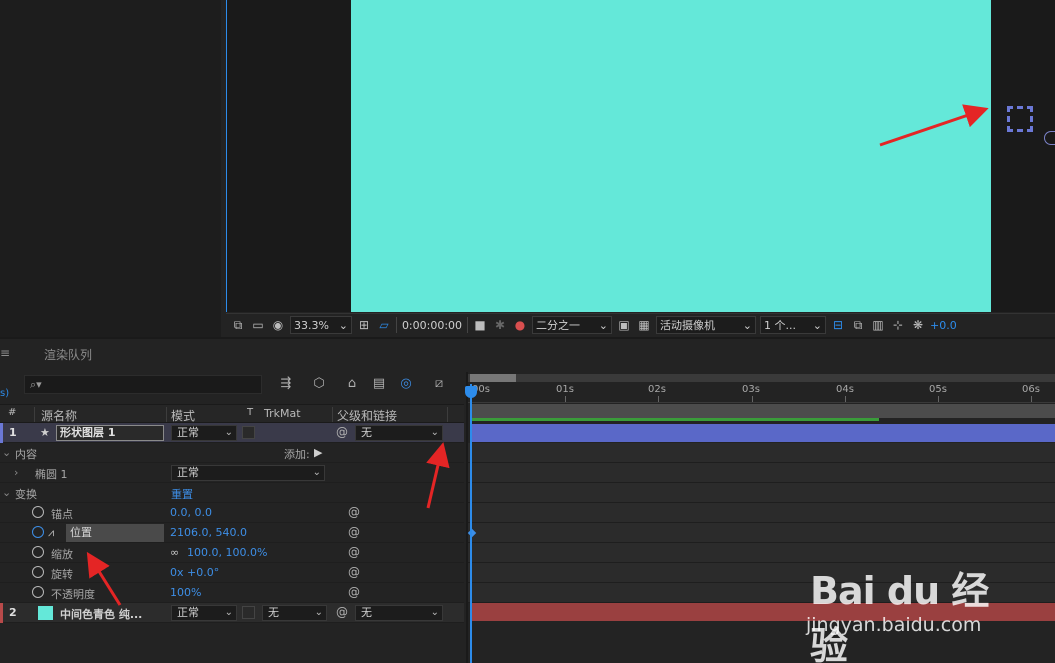 Image resolution: width=1055 pixels, height=663 pixels. Describe the element at coordinates (493, 378) in the screenshot. I see `time-navigator-thumb` at that location.